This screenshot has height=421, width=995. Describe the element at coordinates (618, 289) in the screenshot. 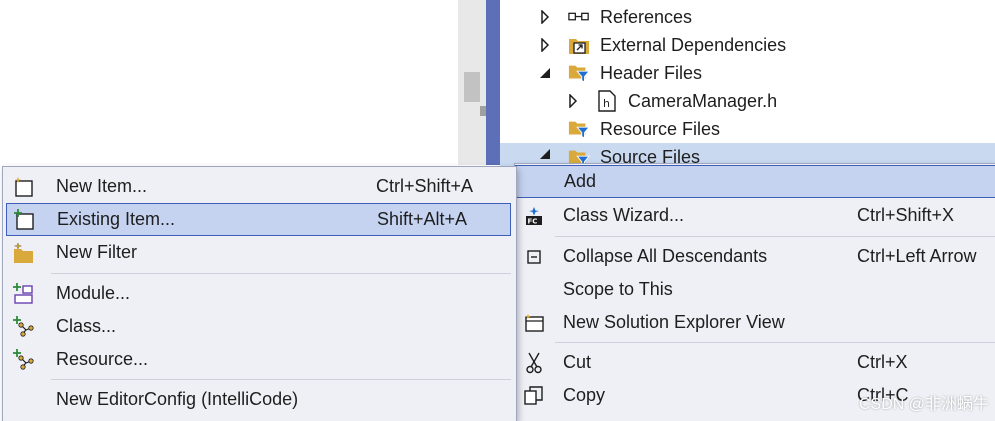

I see `menu-item-label: Scope to This` at that location.